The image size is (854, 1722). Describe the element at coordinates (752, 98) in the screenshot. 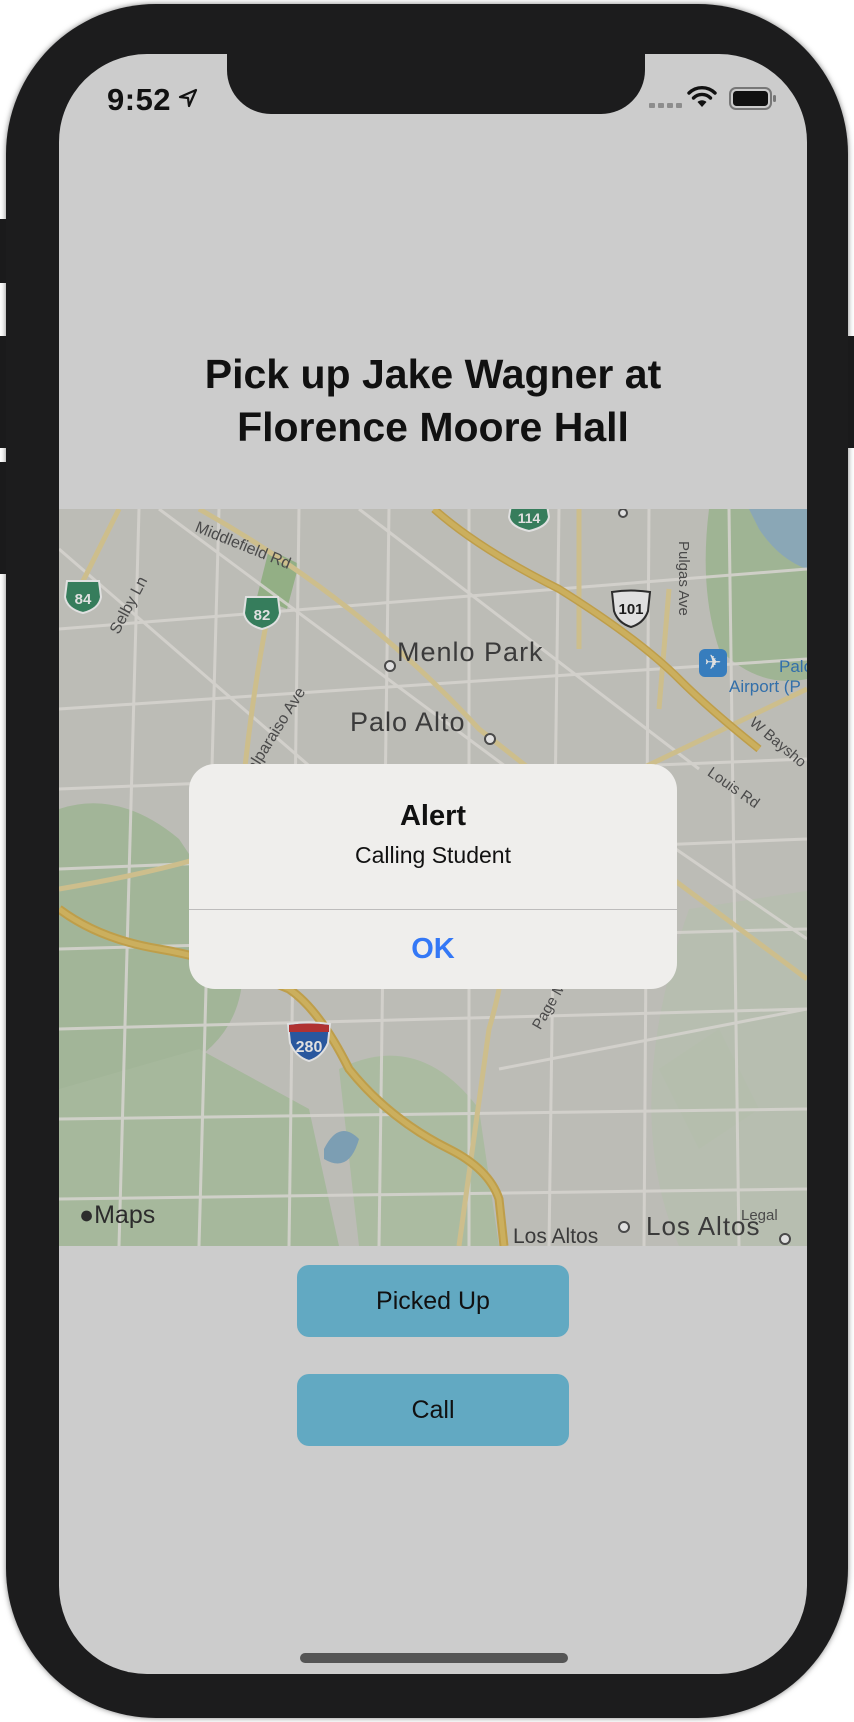

I see `battery-icon` at that location.